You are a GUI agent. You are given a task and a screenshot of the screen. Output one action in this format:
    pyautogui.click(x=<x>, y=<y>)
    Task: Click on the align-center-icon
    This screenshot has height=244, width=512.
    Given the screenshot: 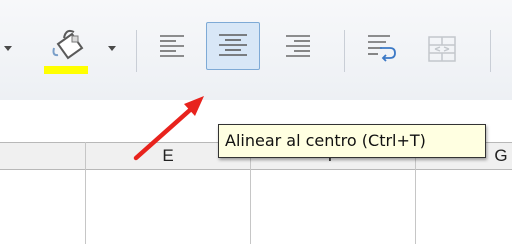 What is the action you would take?
    pyautogui.click(x=233, y=45)
    